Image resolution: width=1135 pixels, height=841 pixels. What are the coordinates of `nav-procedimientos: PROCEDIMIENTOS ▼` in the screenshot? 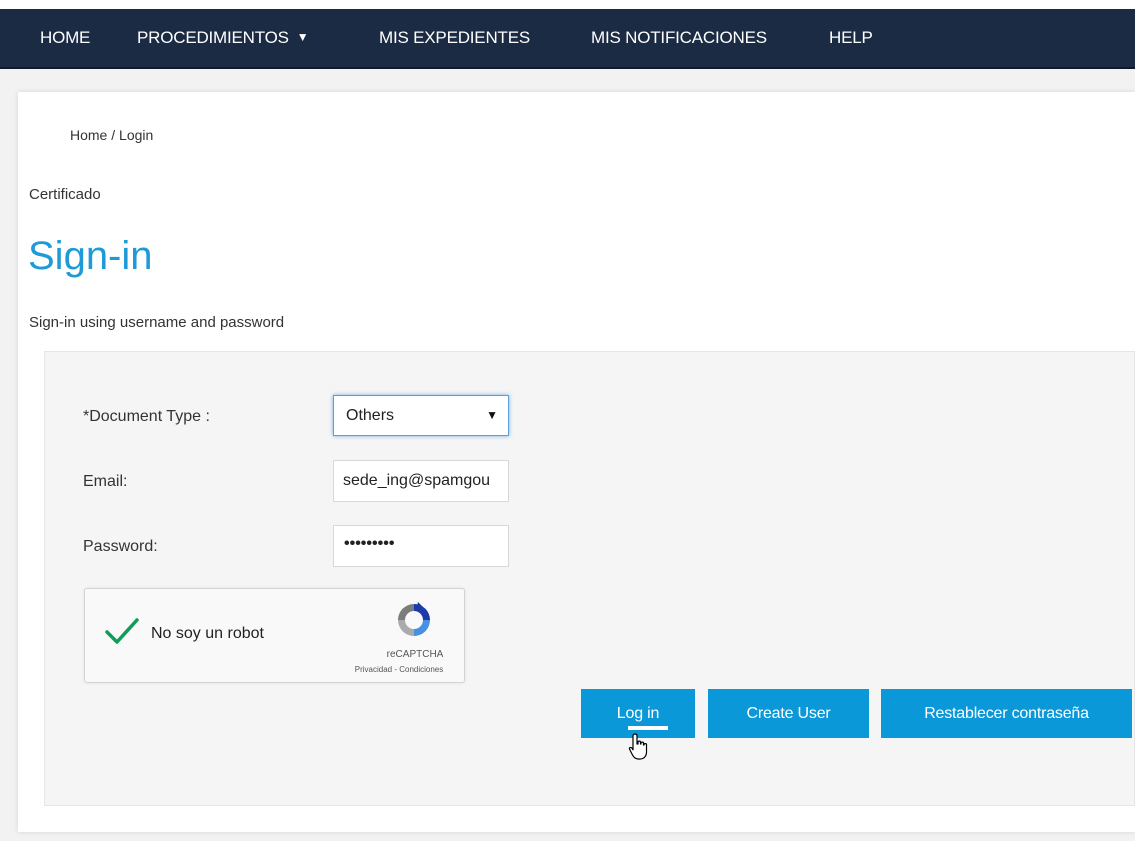 It's located at (223, 38).